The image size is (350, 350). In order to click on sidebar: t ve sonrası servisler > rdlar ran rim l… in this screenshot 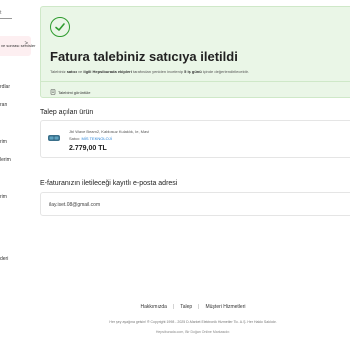, I will do `click(17, 175)`.